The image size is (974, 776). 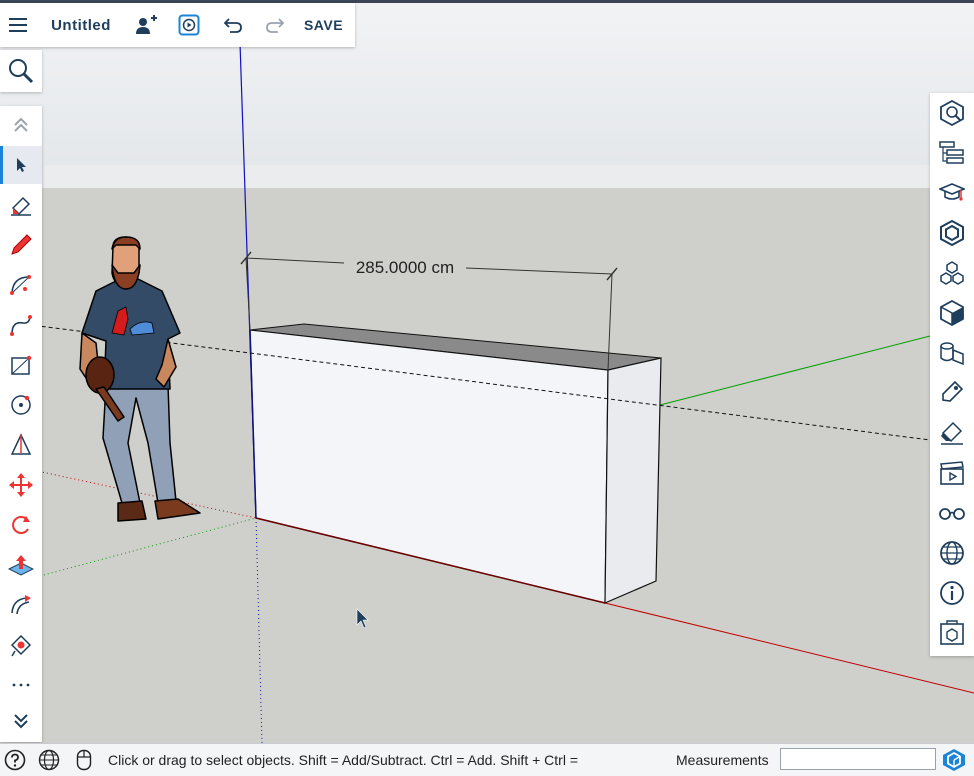 I want to click on panel-scenes, so click(x=952, y=473).